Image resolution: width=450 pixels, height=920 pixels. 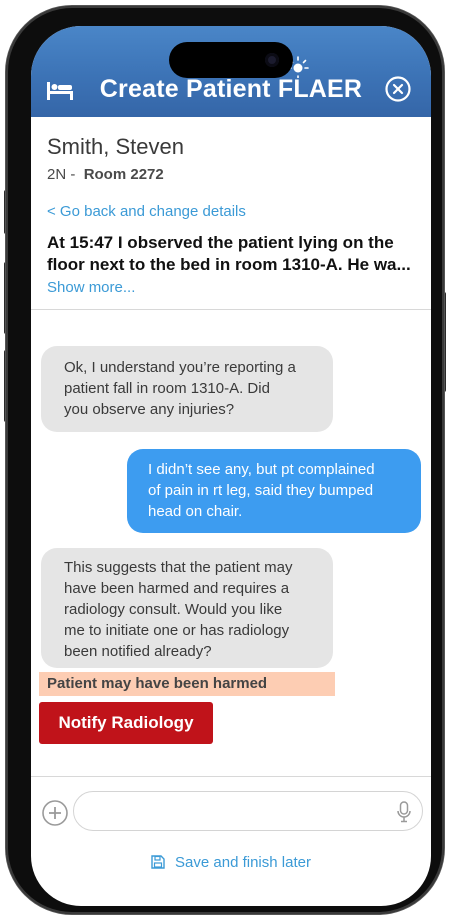 I want to click on message-line: been notified already?, so click(x=138, y=651).